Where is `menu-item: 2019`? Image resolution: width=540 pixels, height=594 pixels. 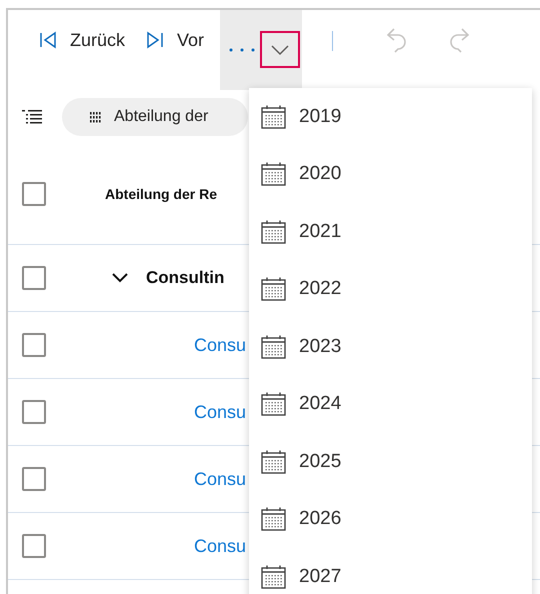 menu-item: 2019 is located at coordinates (390, 117).